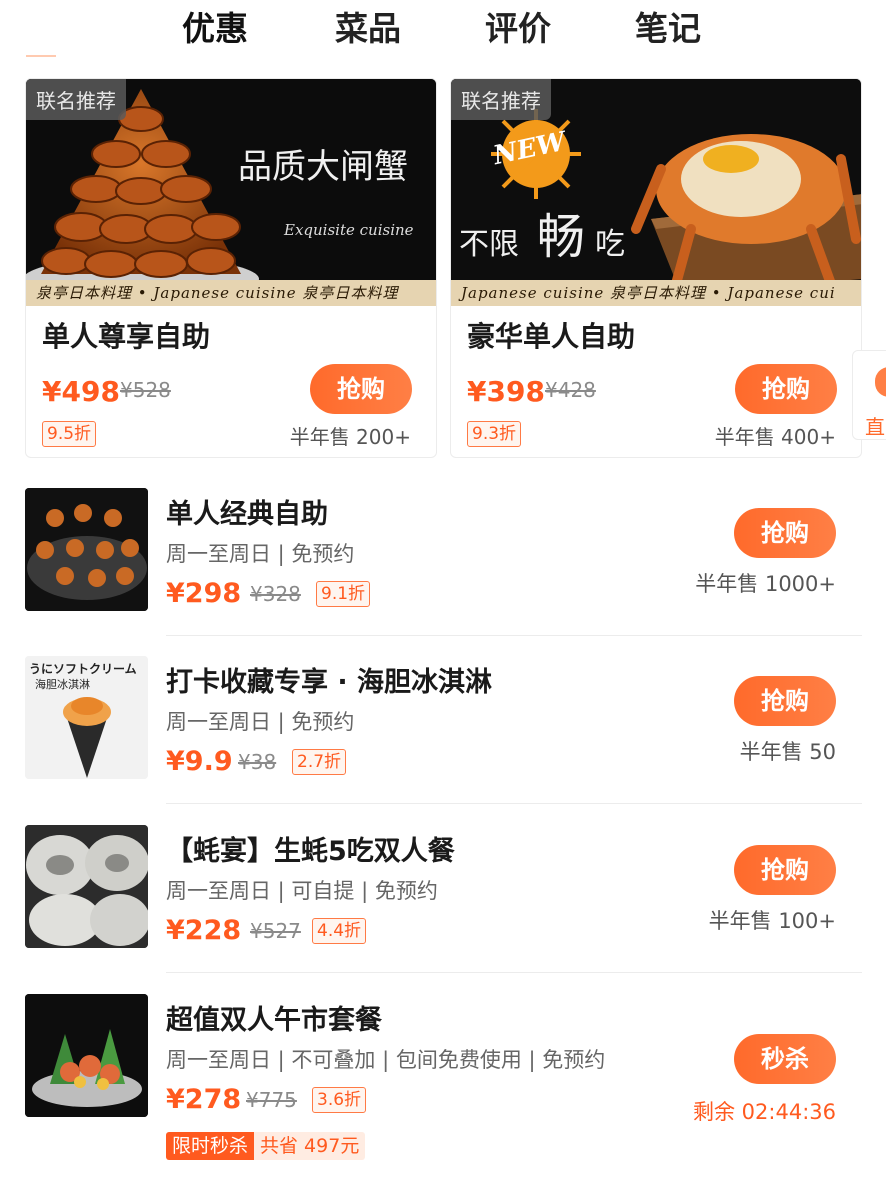  What do you see at coordinates (329, 682) in the screenshot?
I see `deal-title: 打卡收藏专享 · 海胆冰淇淋` at bounding box center [329, 682].